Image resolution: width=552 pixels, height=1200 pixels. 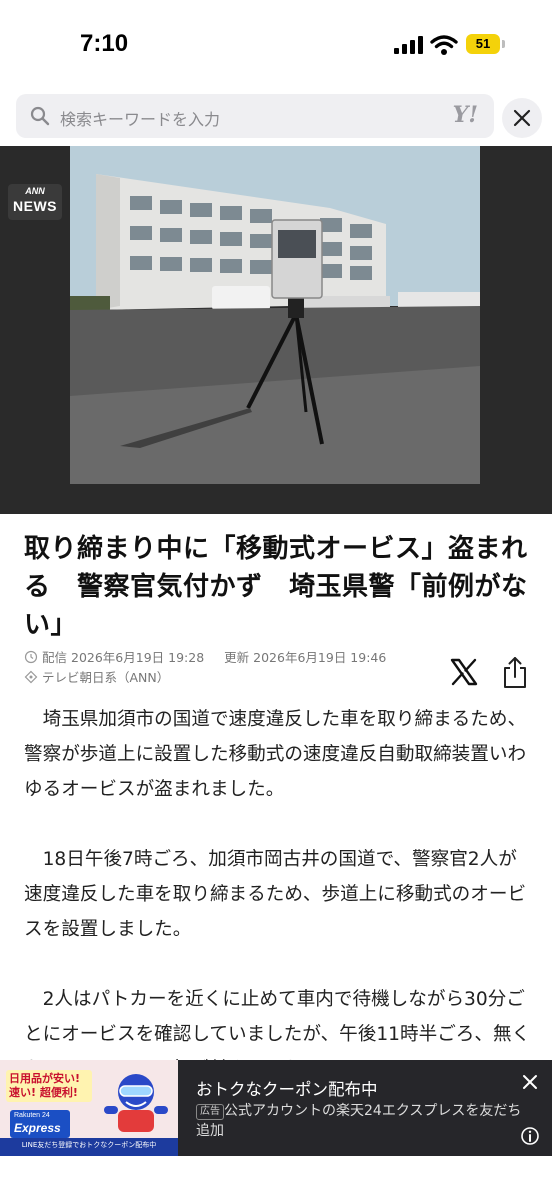 I want to click on rakuten-logo-small: Rakuten 24, so click(x=32, y=1115).